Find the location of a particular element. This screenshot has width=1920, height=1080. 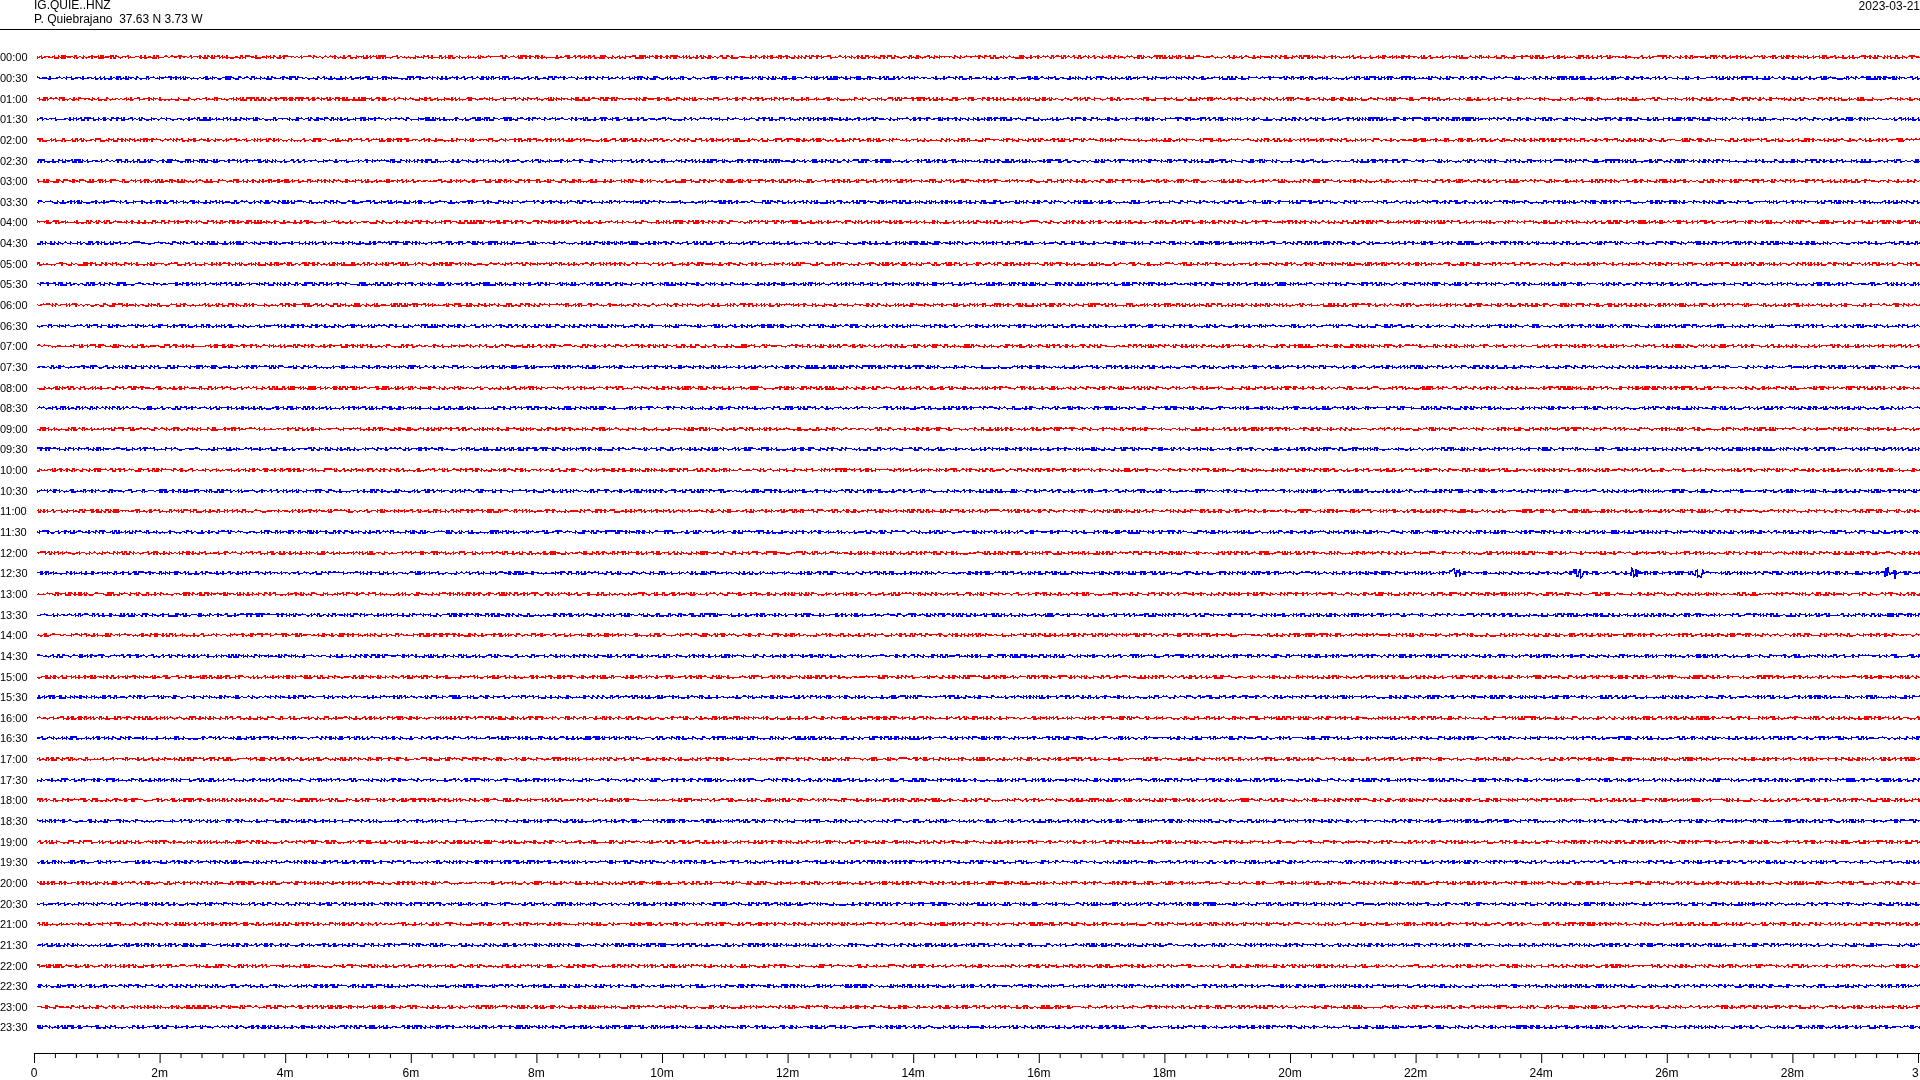

time-label: 13:00 is located at coordinates (14, 593).